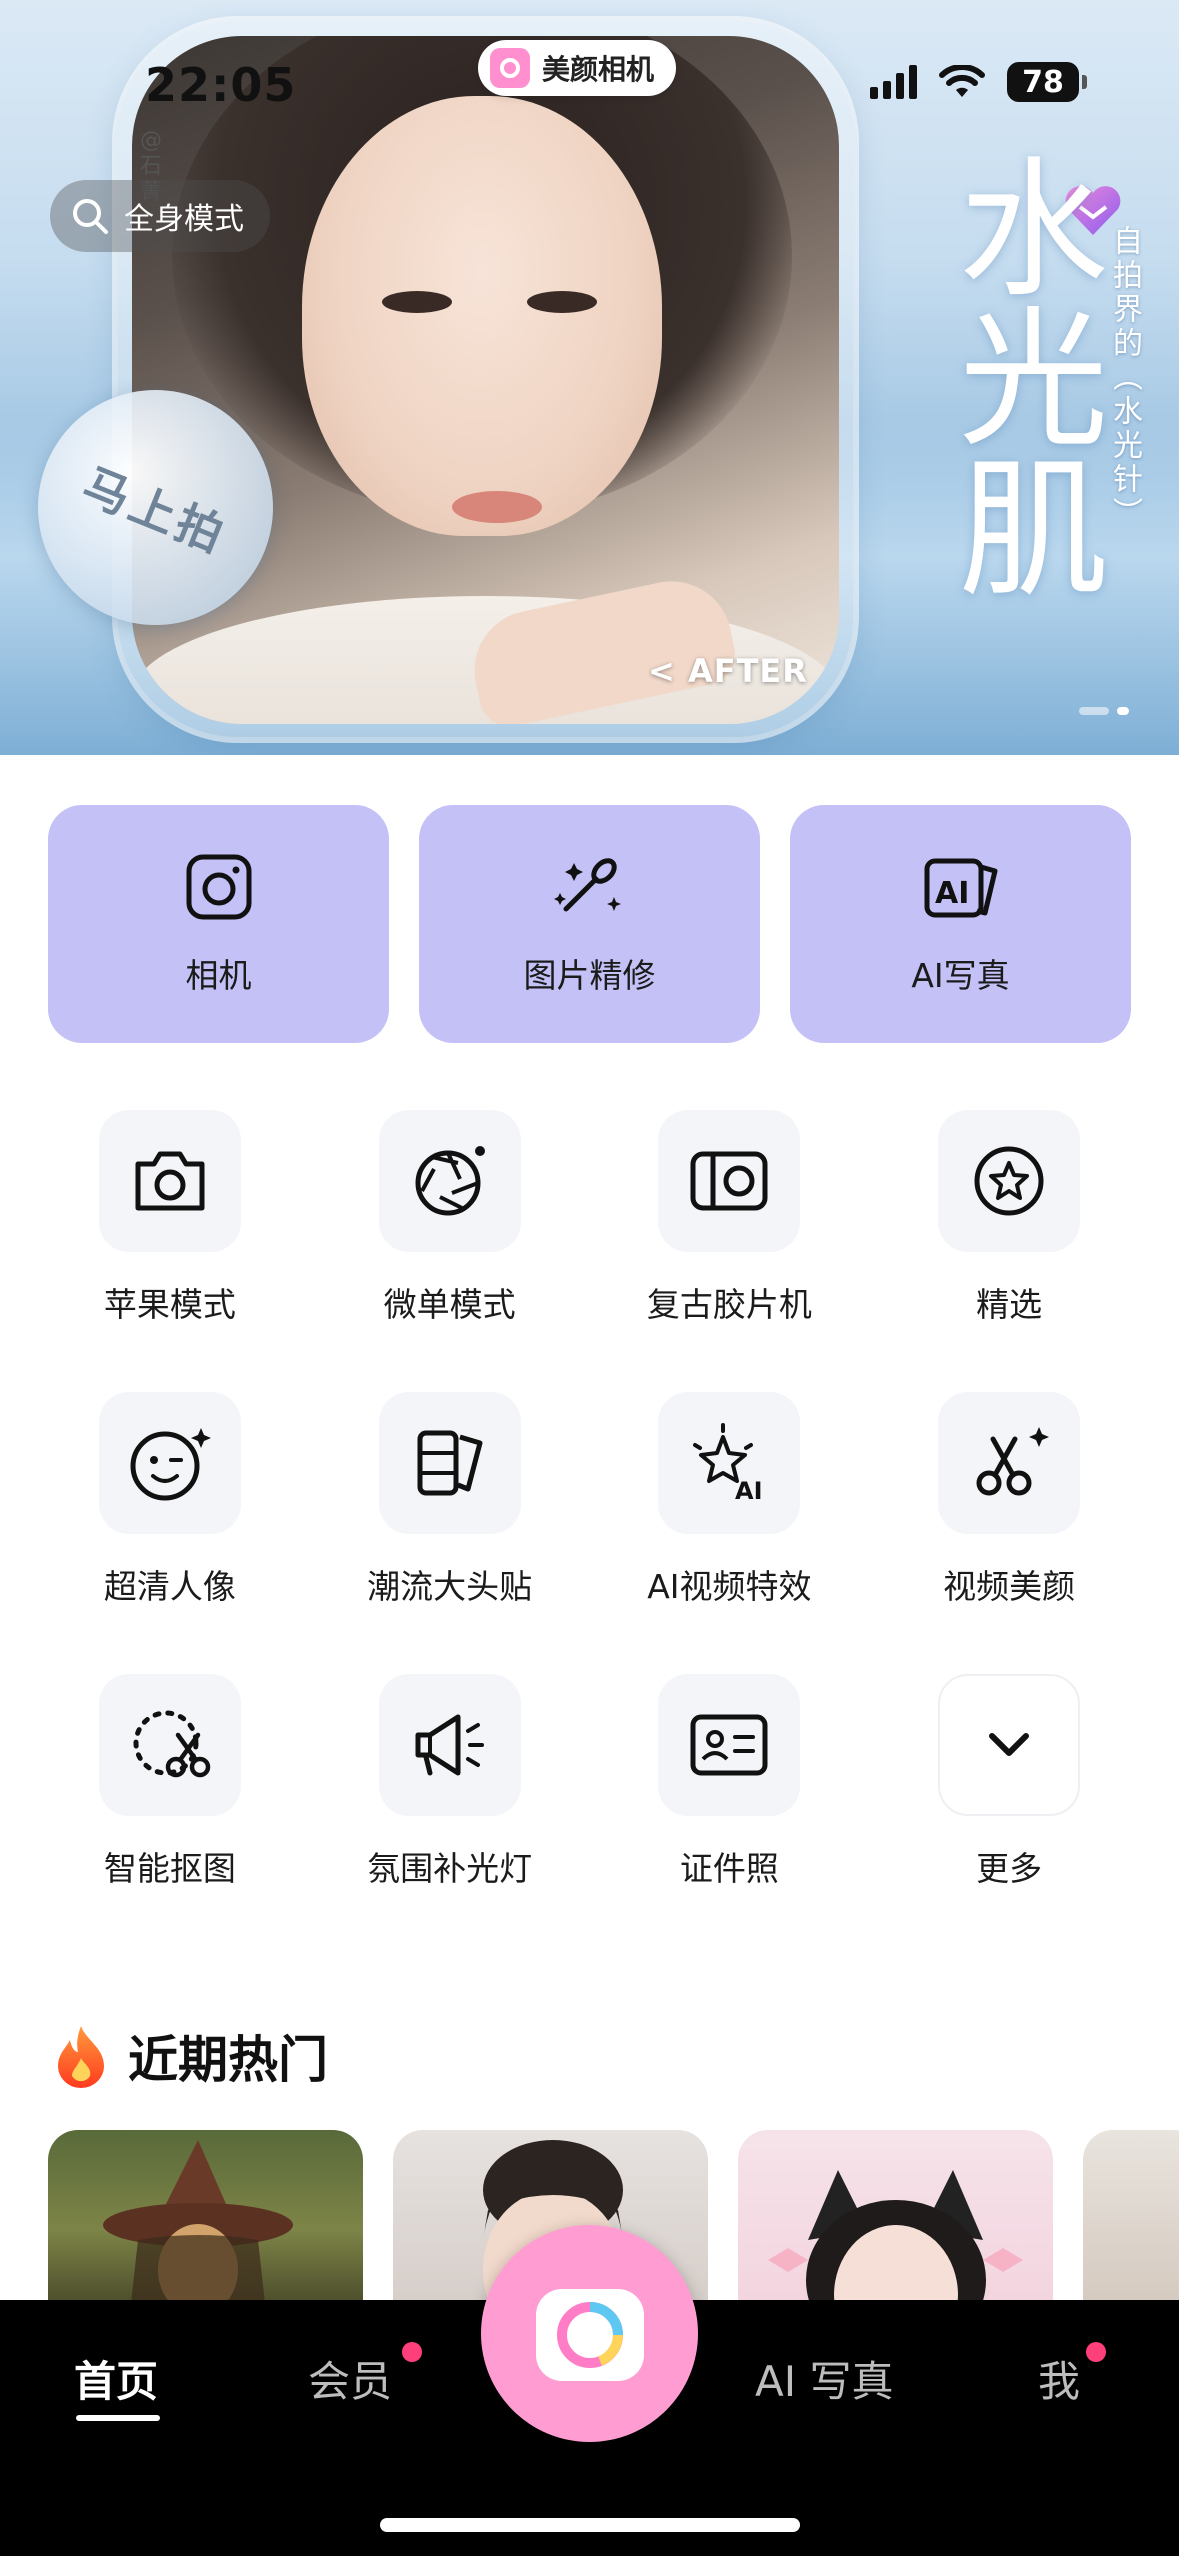 The height and width of the screenshot is (2556, 1179). What do you see at coordinates (90, 216) in the screenshot?
I see `search-icon` at bounding box center [90, 216].